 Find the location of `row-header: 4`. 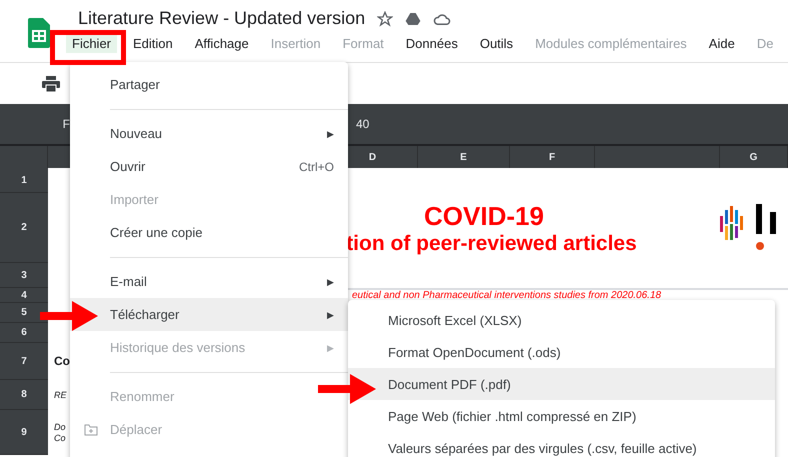

row-header: 4 is located at coordinates (24, 295).